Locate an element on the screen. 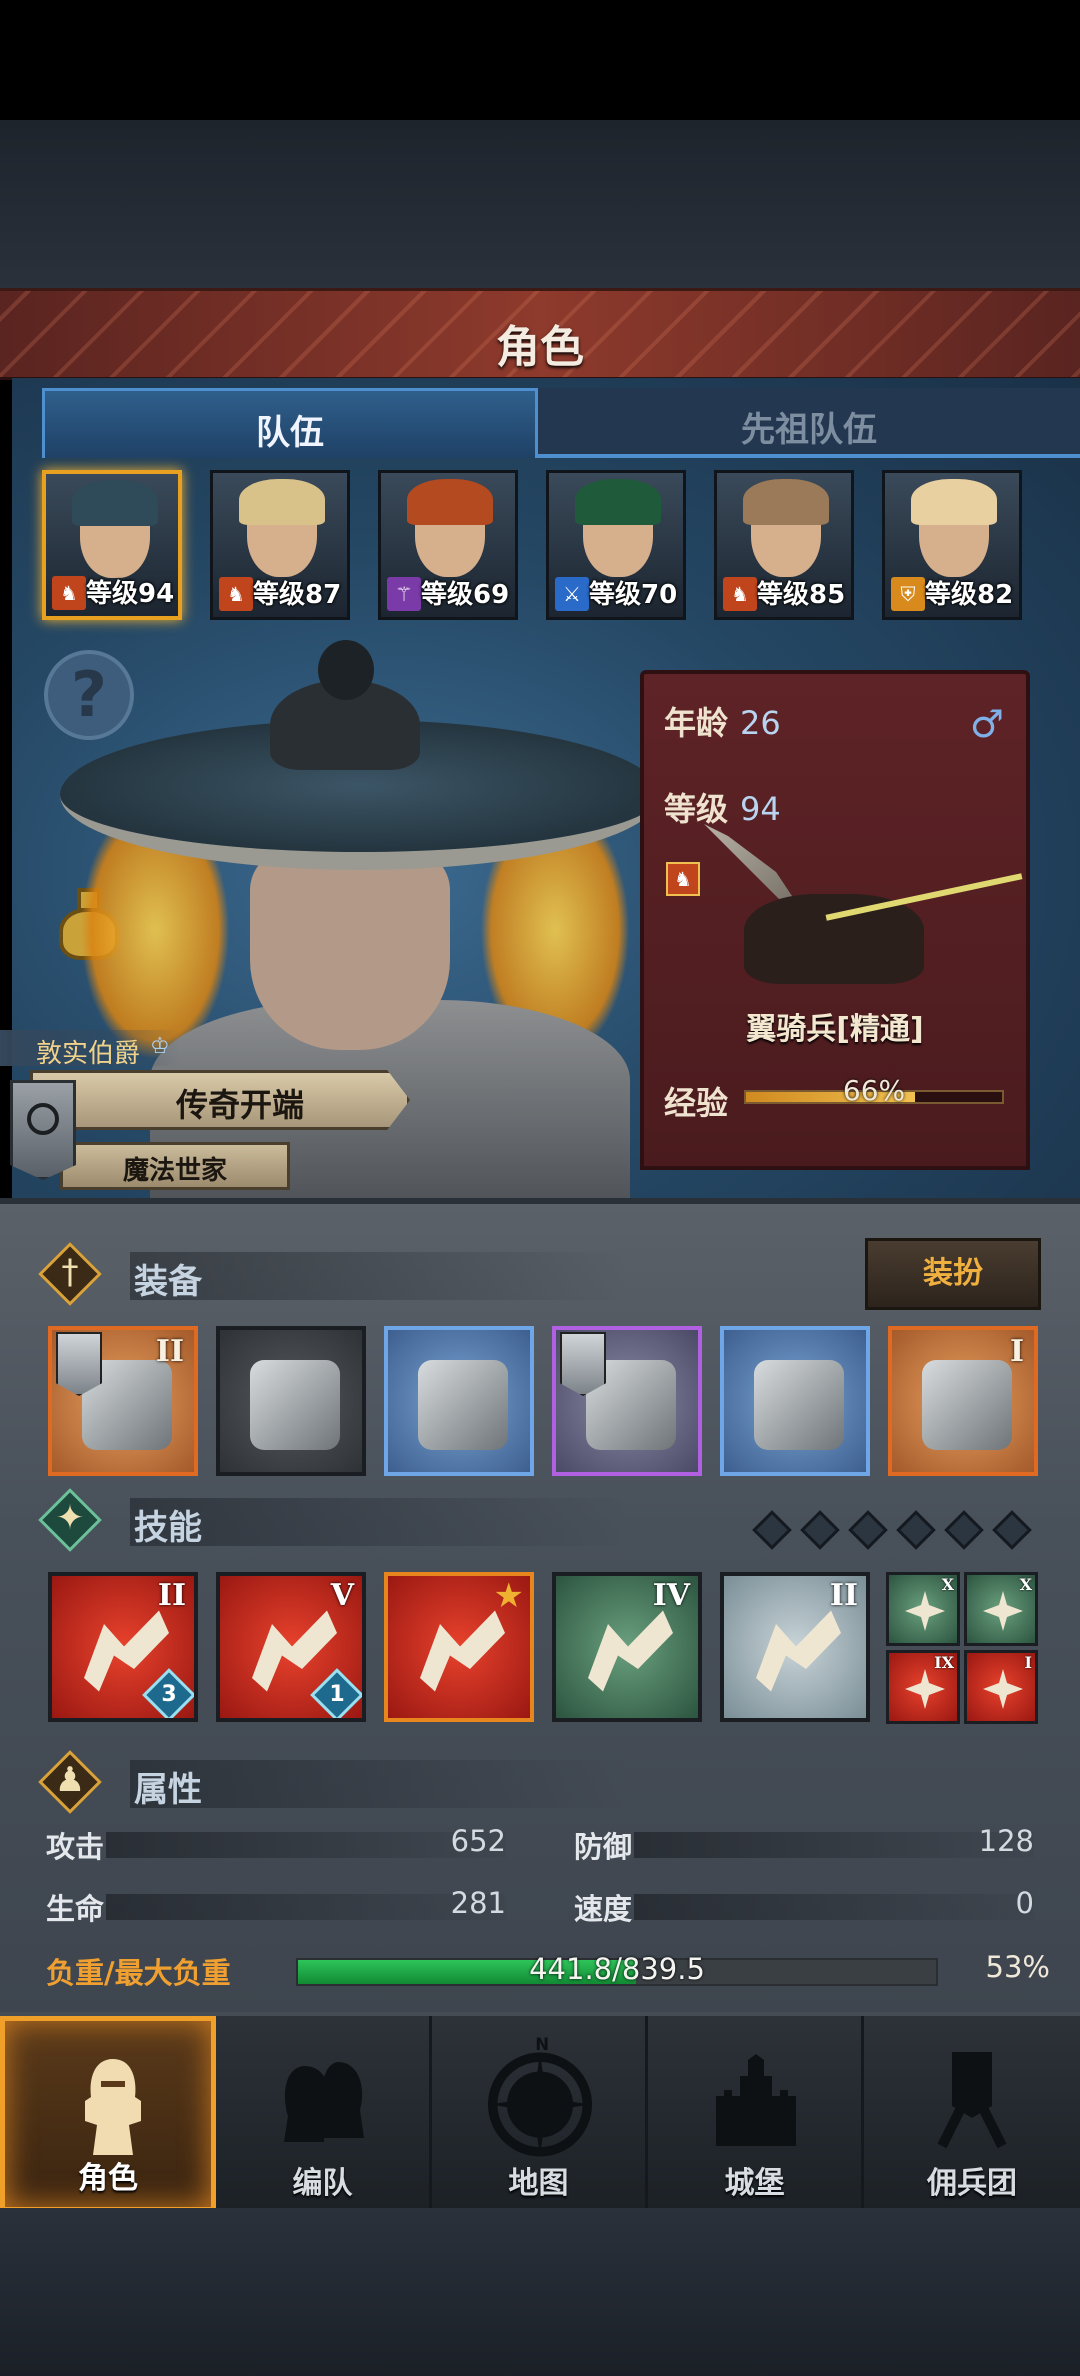 The width and height of the screenshot is (1080, 2376). passive-skill-slot: IX is located at coordinates (923, 1687).